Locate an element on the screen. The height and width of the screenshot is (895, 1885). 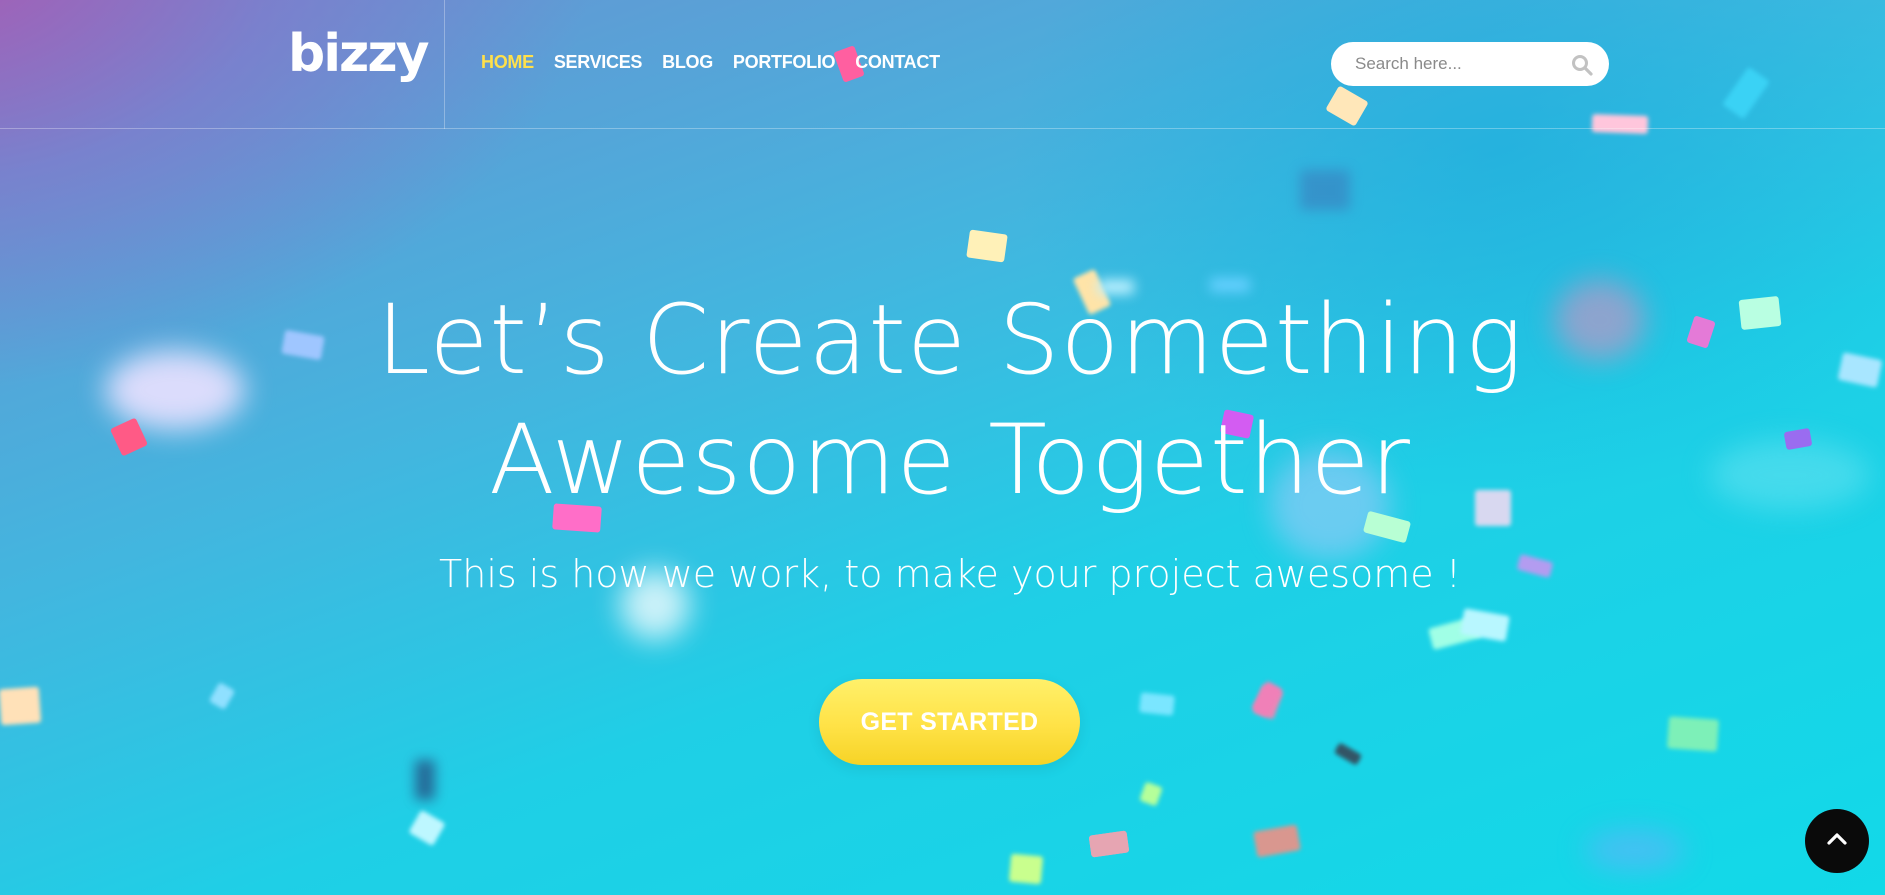
headline-line-1: Let’s Create Something is located at coordinates (950, 340).